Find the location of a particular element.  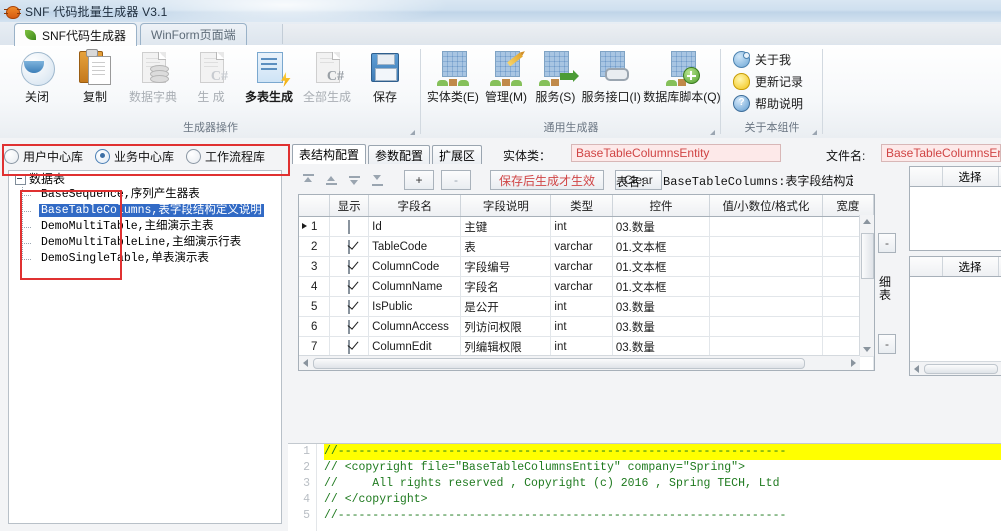

tree-item-demosingletable: DemoSingleTable,单表演示表 is located at coordinates (145, 259).